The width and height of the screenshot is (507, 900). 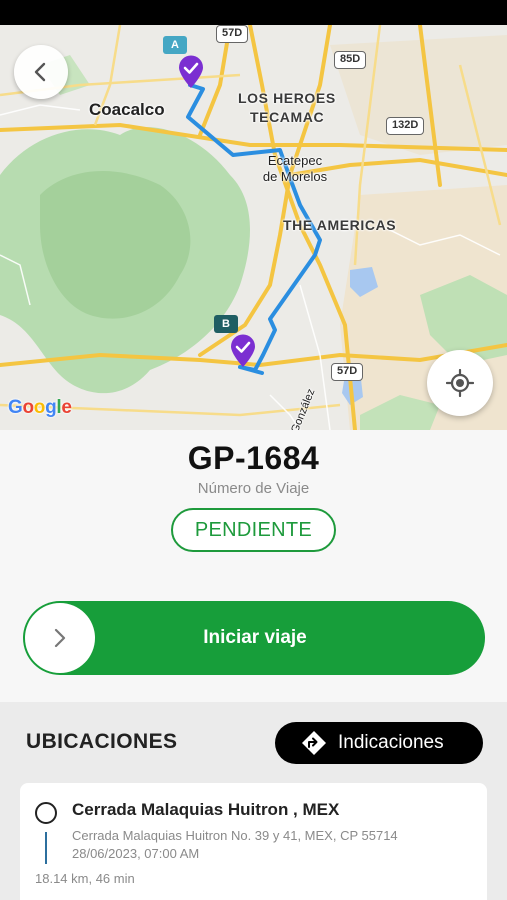 What do you see at coordinates (350, 60) in the screenshot?
I see `highway-shield-85d: 85D` at bounding box center [350, 60].